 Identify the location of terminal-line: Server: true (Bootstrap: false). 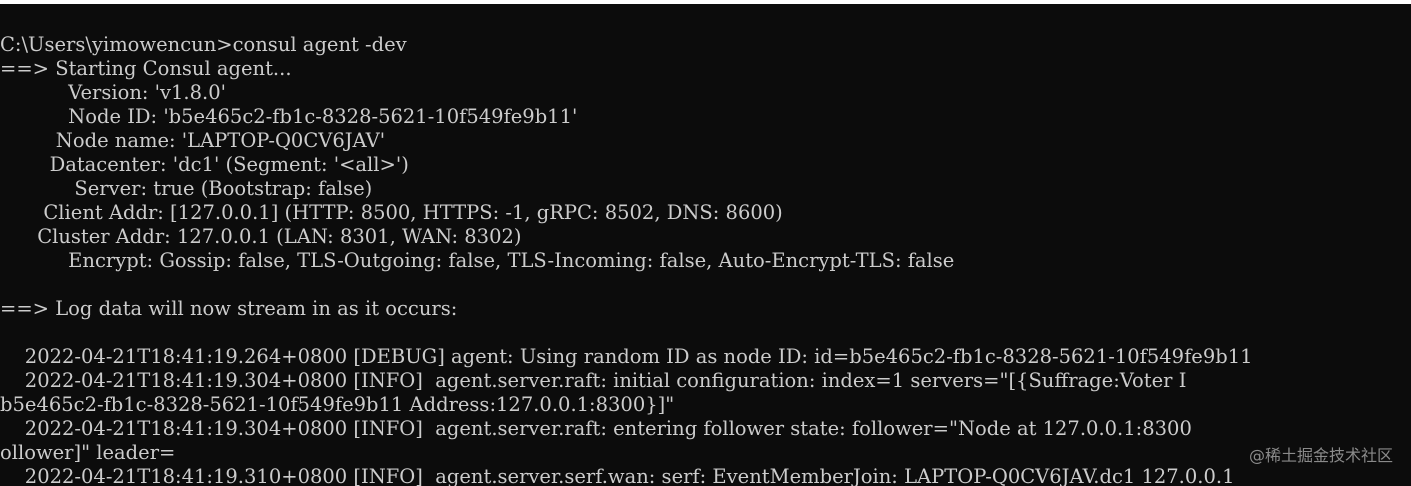
(186, 188).